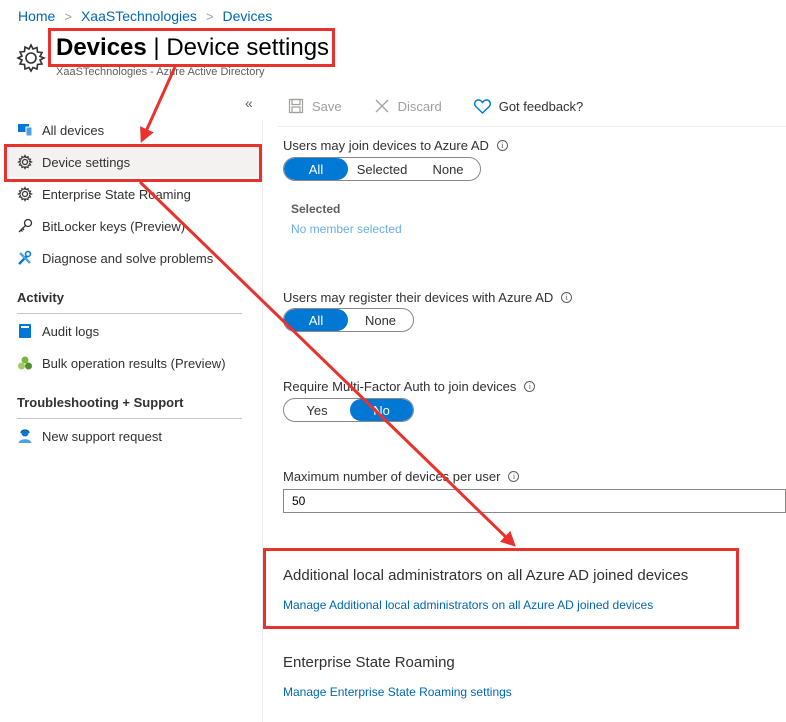 The width and height of the screenshot is (786, 722). I want to click on sidebar-item-bitlocker-keys: BitLocker keys (Preview), so click(134, 226).